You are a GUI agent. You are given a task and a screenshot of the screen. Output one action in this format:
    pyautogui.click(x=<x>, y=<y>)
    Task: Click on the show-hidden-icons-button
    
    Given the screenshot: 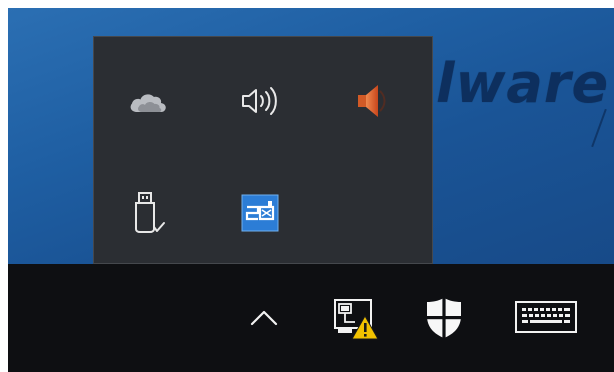 What is the action you would take?
    pyautogui.click(x=264, y=318)
    